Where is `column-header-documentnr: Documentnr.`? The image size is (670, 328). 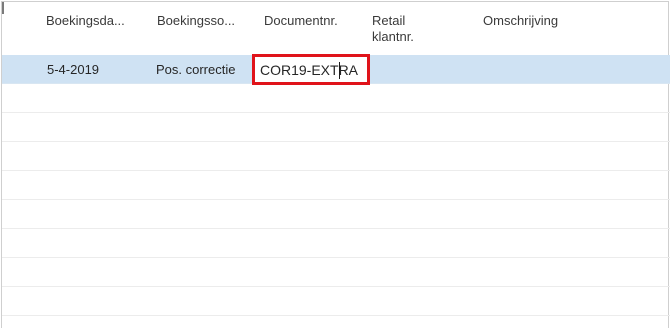
column-header-documentnr: Documentnr. is located at coordinates (301, 21).